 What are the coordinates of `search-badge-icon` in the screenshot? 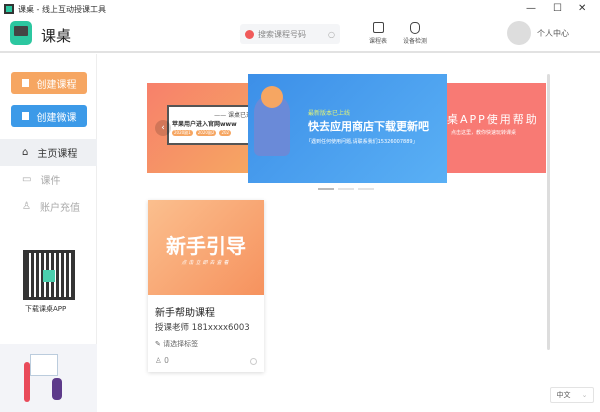 It's located at (249, 34).